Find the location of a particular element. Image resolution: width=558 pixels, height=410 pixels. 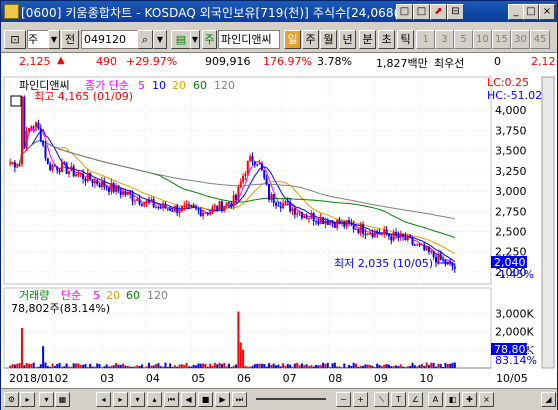

vertical-scrollbar is located at coordinates (548, 222).